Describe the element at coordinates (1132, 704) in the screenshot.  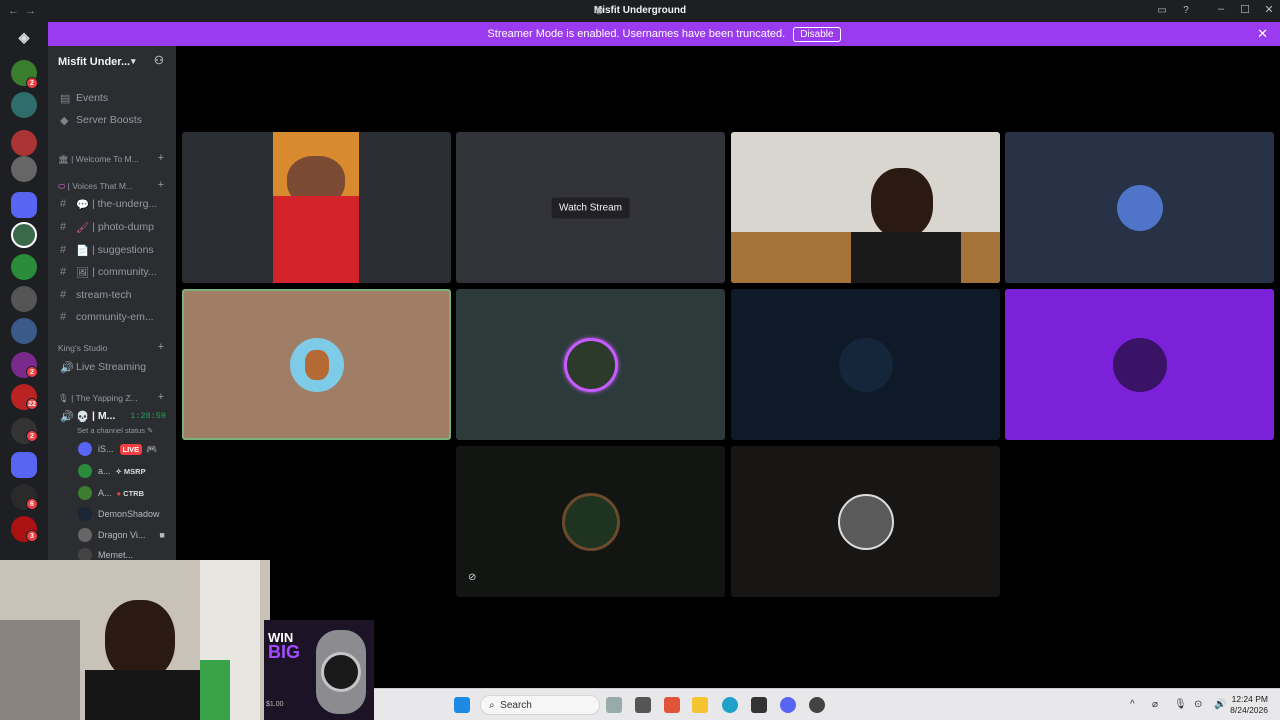
I see `chevron-up-icon: ^` at that location.